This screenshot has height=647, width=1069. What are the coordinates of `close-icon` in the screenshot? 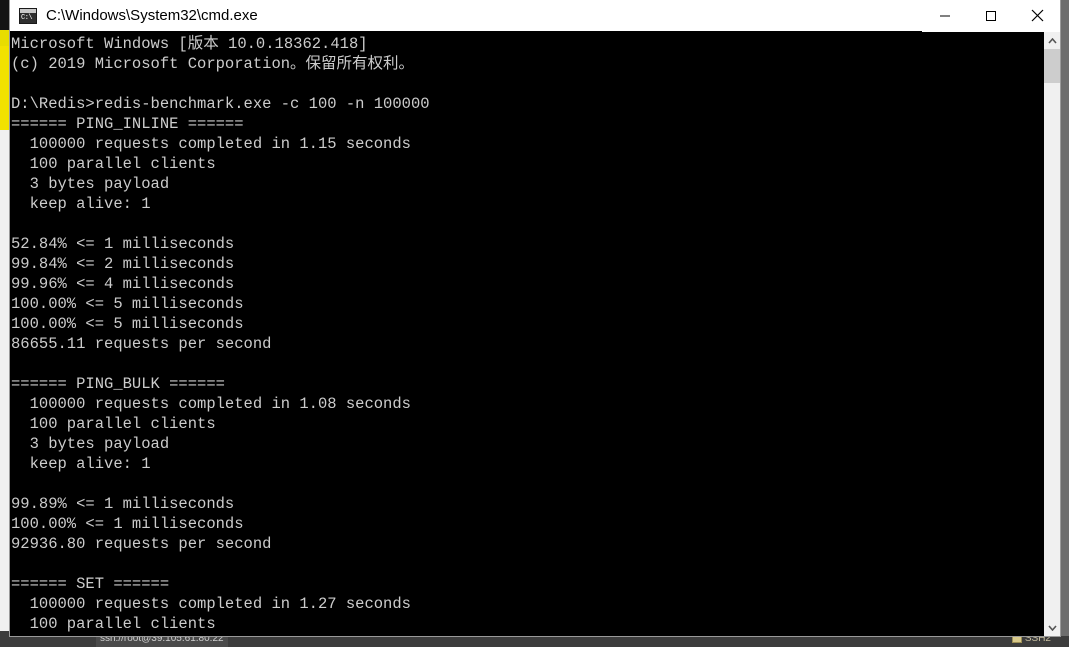 It's located at (1037, 15).